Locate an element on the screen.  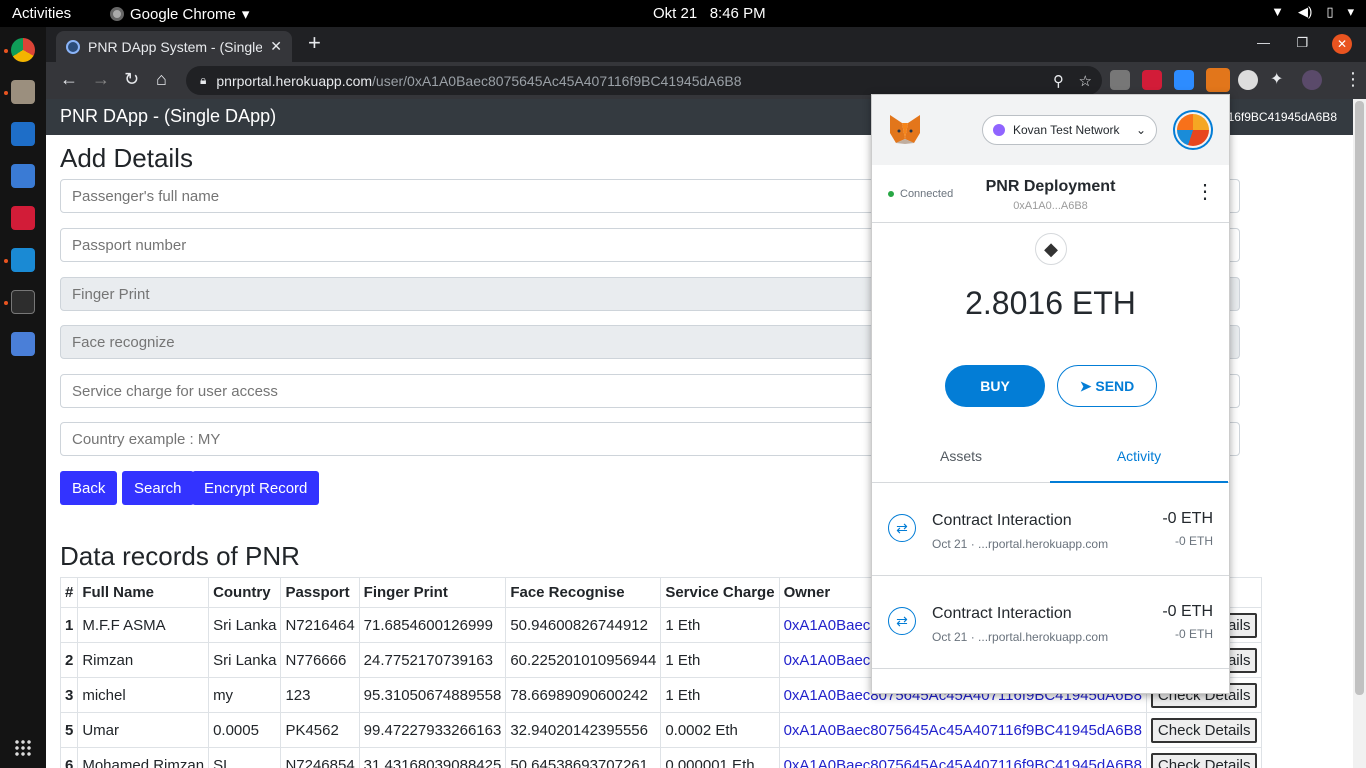
forward-arrow-icon: → is located at coordinates (101, 79).